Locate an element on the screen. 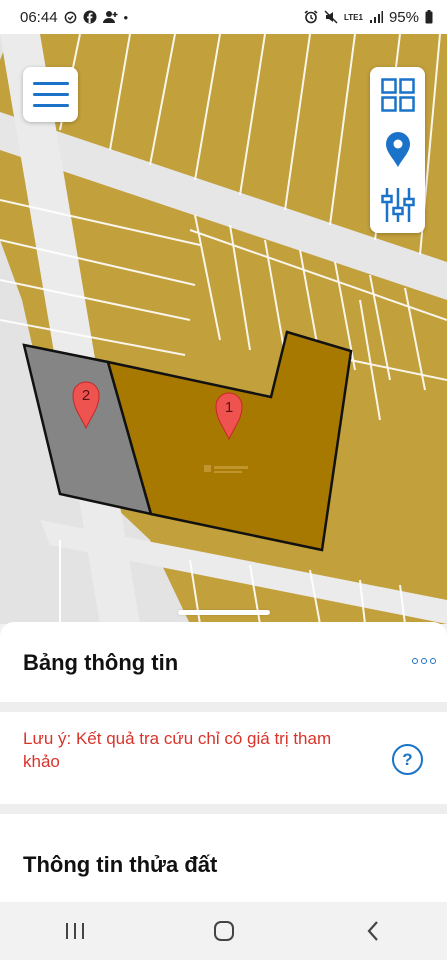 The image size is (447, 960). battery-icon is located at coordinates (429, 17).